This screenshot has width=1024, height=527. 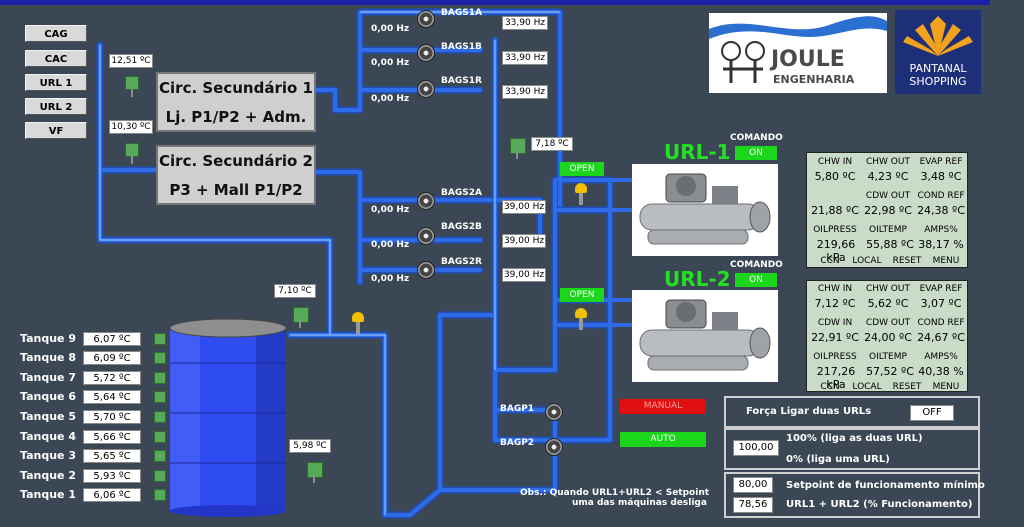 What do you see at coordinates (56, 58) in the screenshot?
I see `nav-cac-button: CAC` at bounding box center [56, 58].